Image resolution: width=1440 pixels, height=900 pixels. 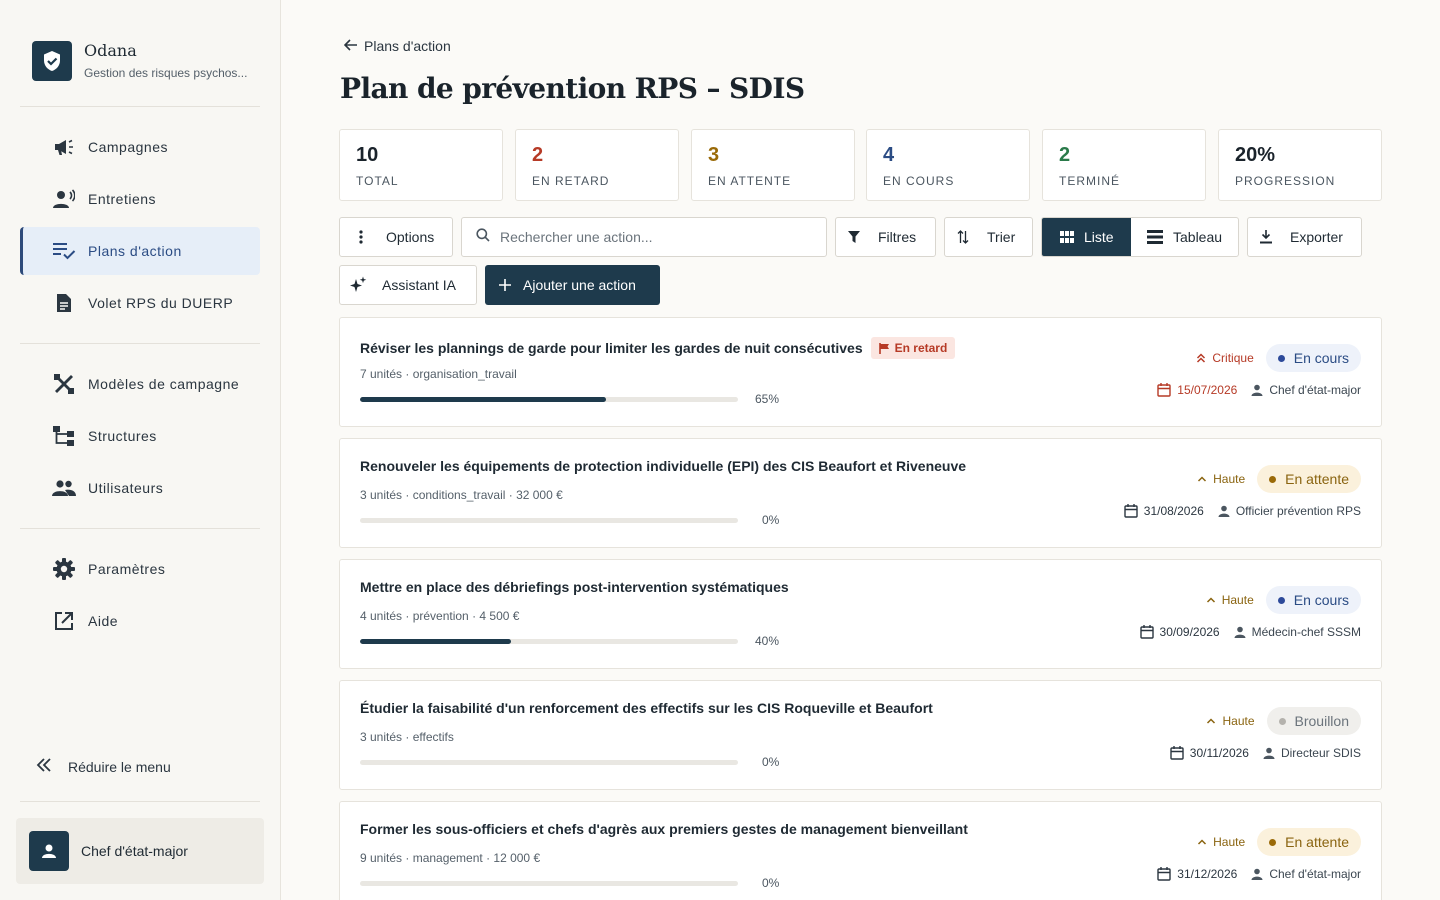 I want to click on collapse-menu-button: Réduire le menu, so click(x=103, y=766).